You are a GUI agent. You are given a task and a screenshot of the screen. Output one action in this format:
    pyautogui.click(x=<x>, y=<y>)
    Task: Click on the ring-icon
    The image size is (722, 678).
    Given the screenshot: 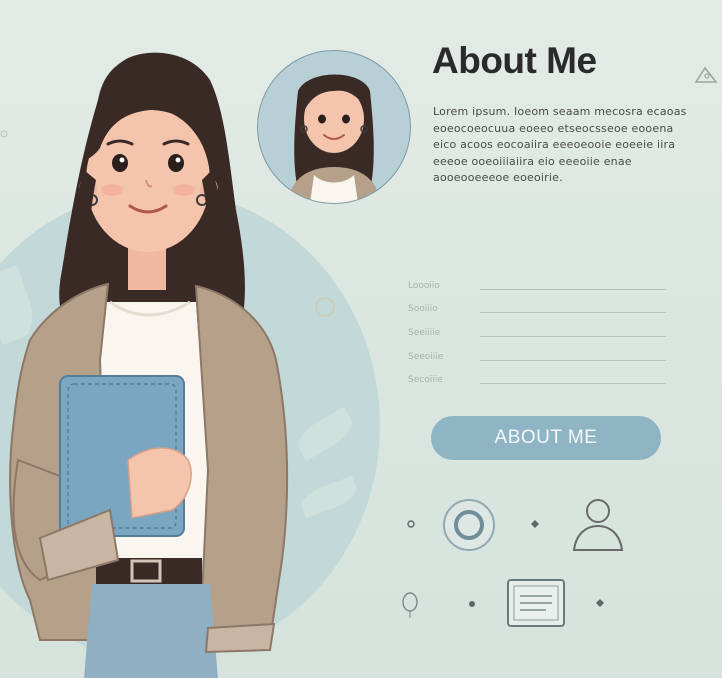 What is the action you would take?
    pyautogui.click(x=469, y=525)
    